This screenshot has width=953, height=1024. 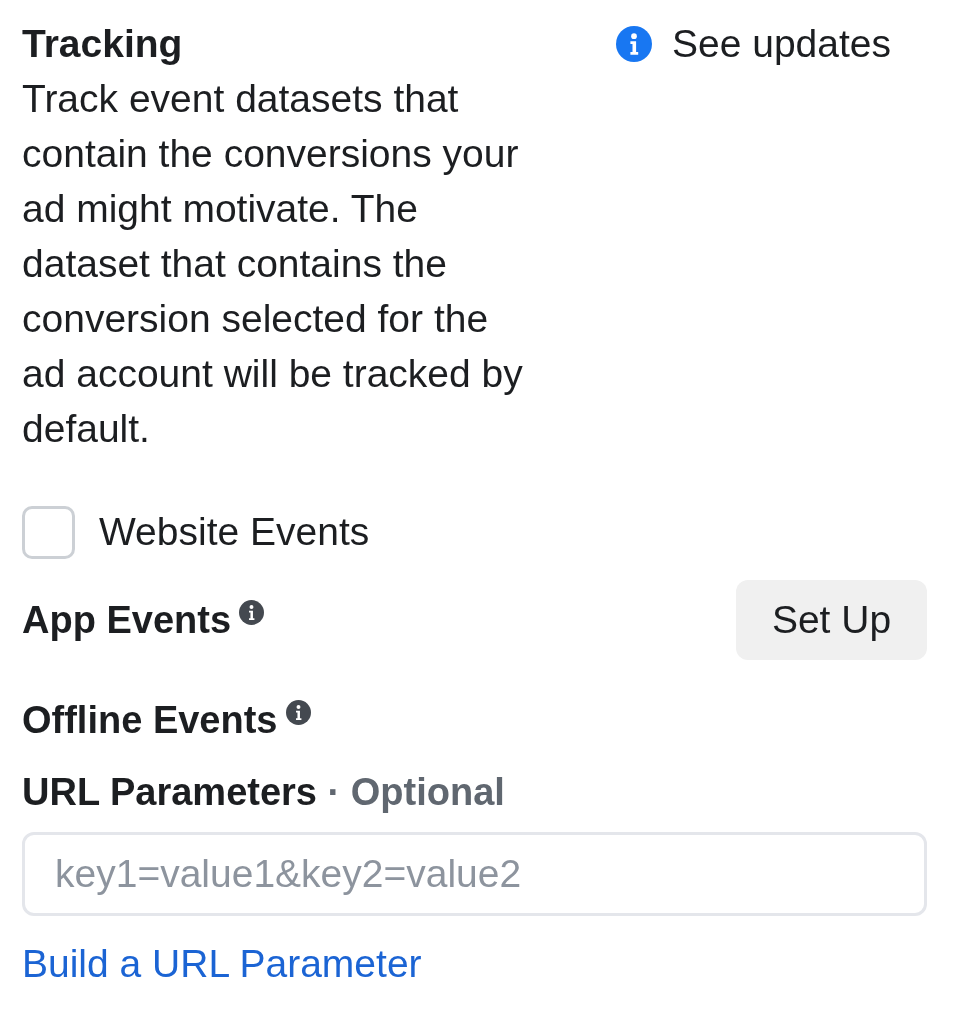 What do you see at coordinates (48, 532) in the screenshot?
I see `checkbox` at bounding box center [48, 532].